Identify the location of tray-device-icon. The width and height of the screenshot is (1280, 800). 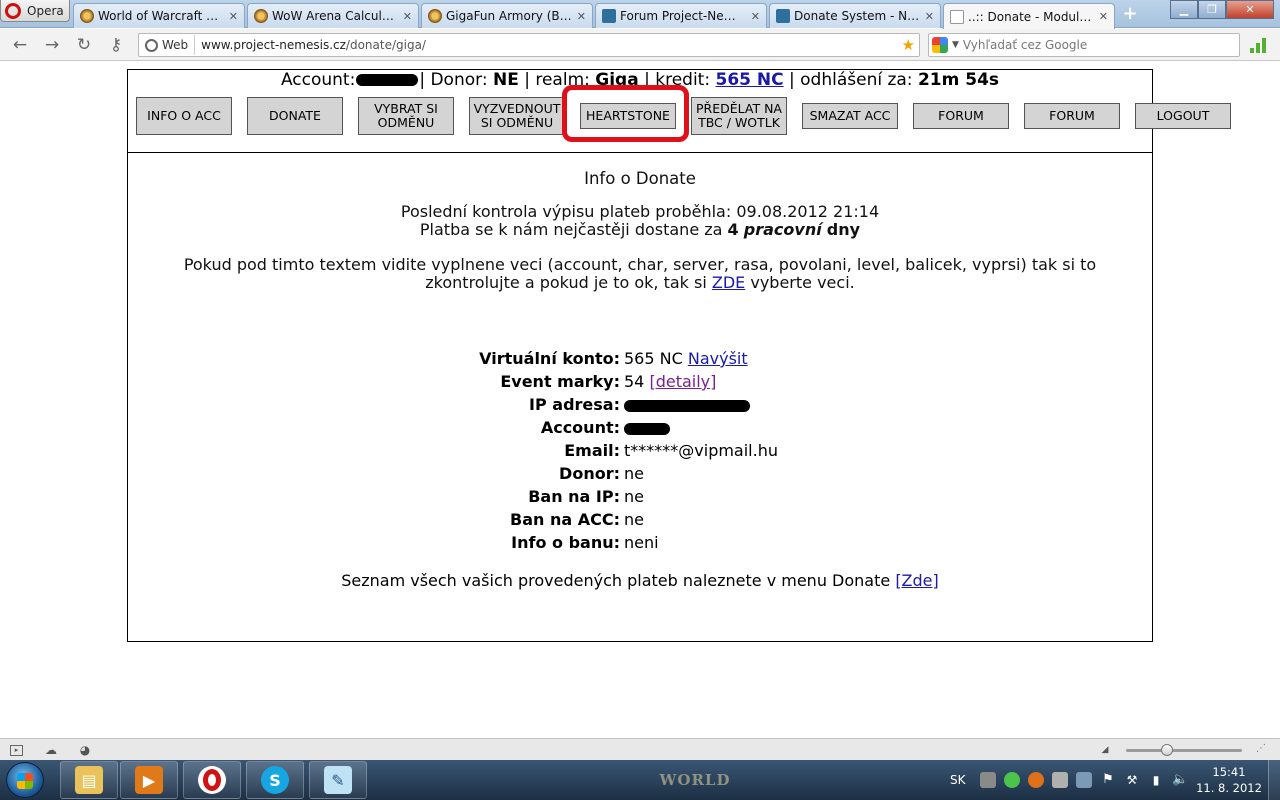
(1084, 780).